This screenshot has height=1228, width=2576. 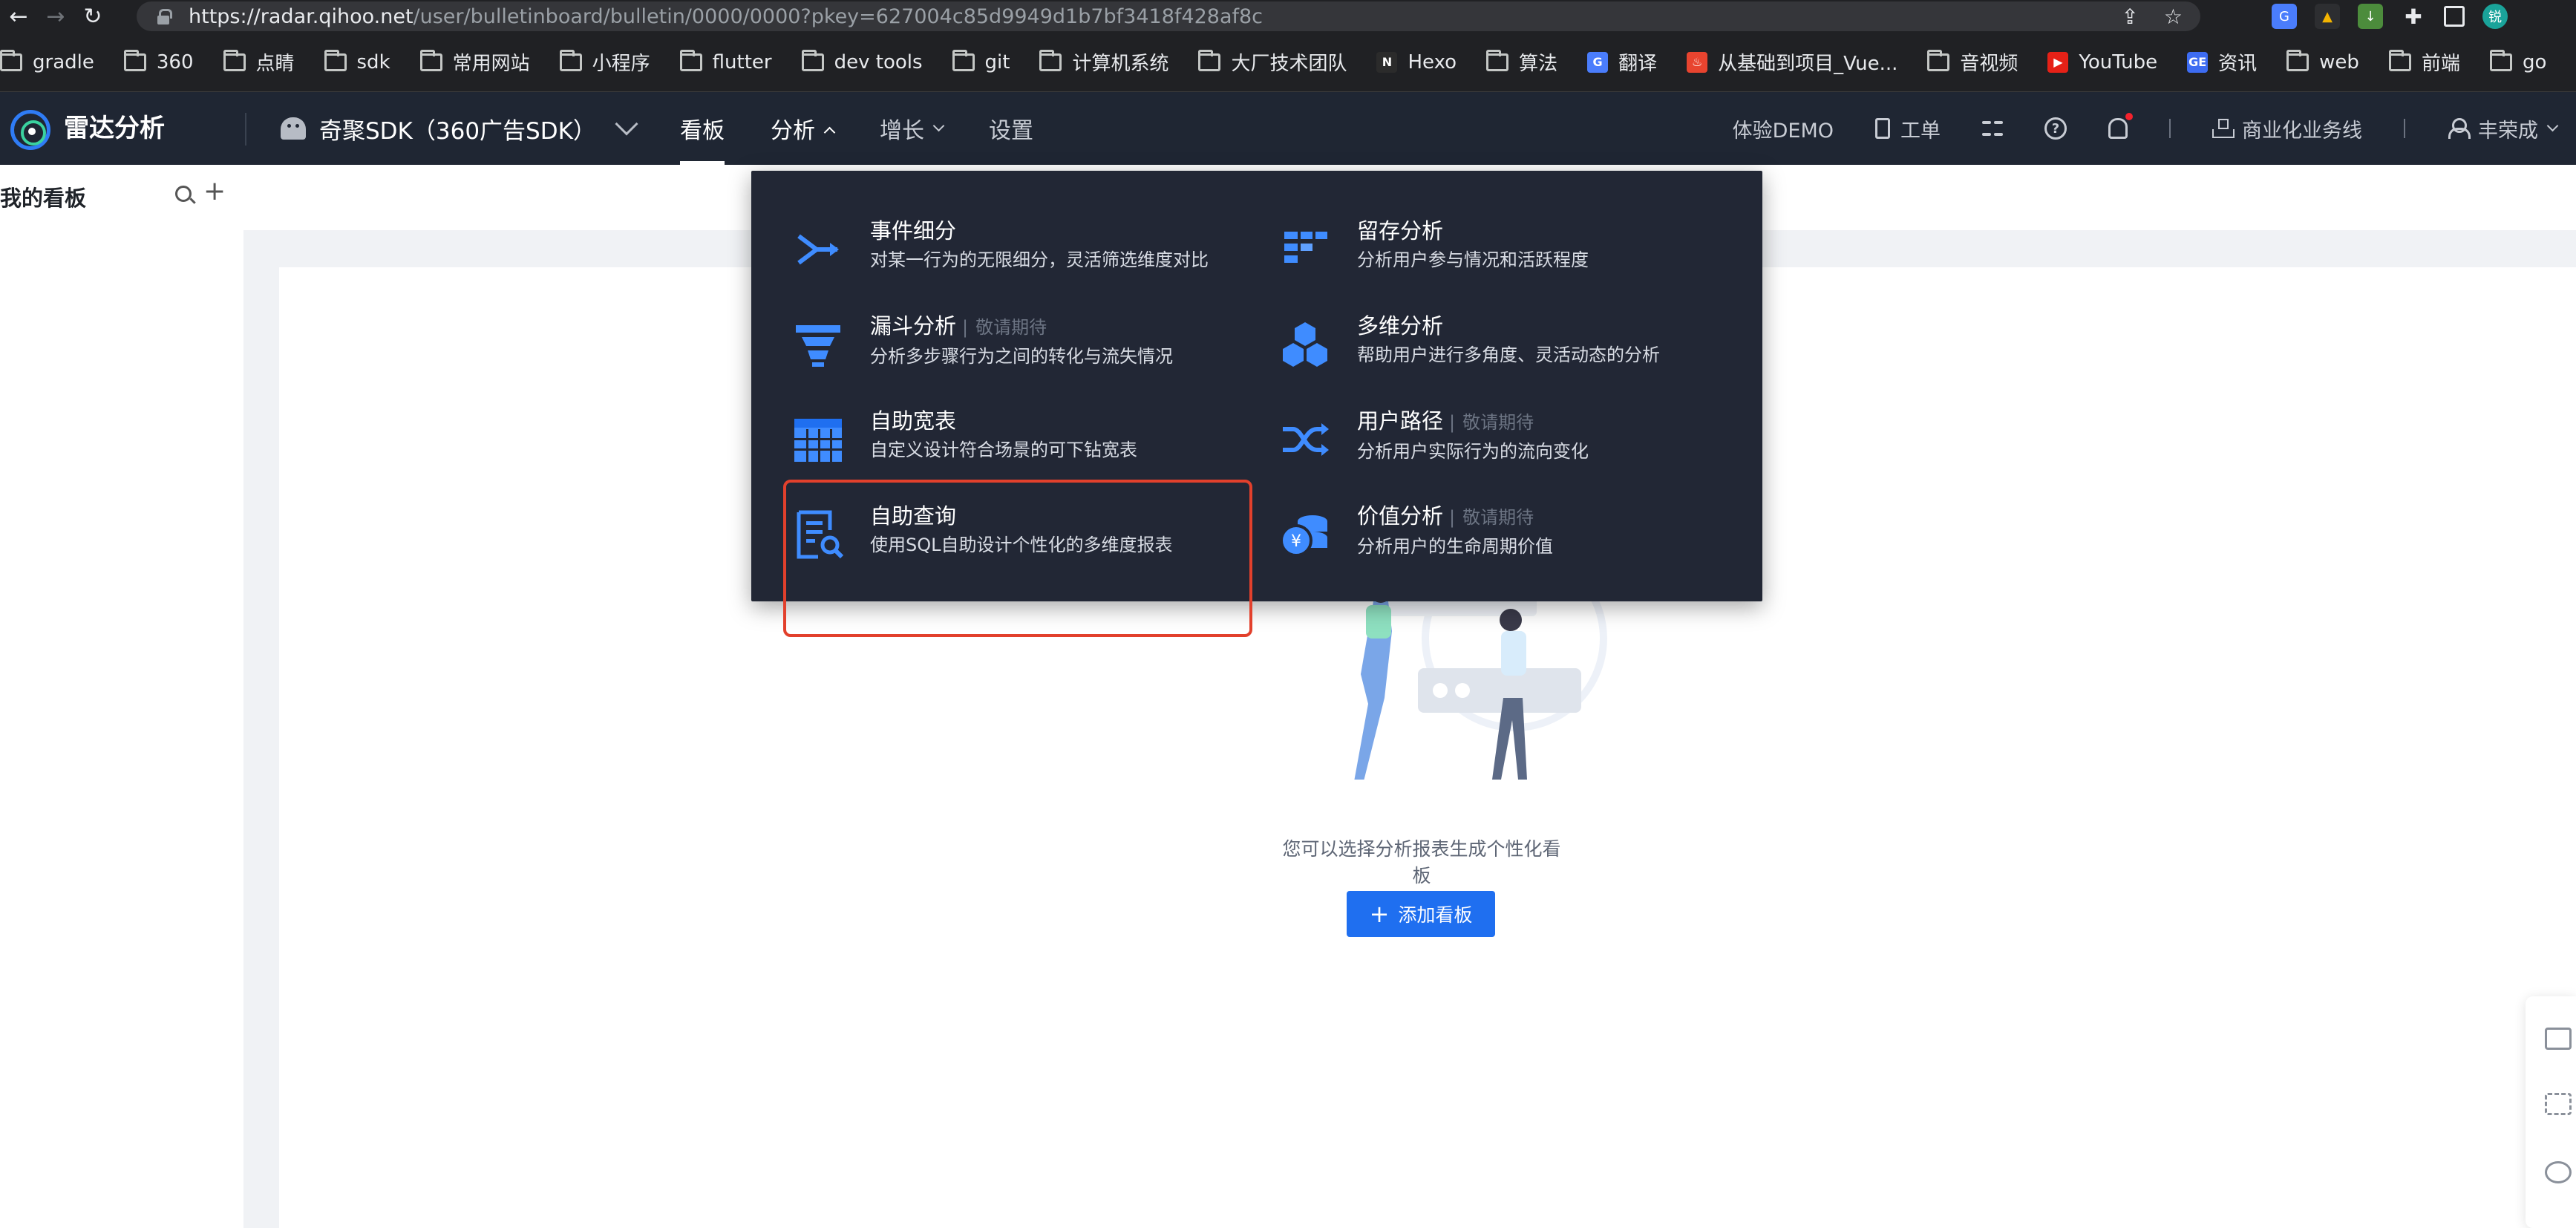 I want to click on apps-grid-icon, so click(x=1992, y=128).